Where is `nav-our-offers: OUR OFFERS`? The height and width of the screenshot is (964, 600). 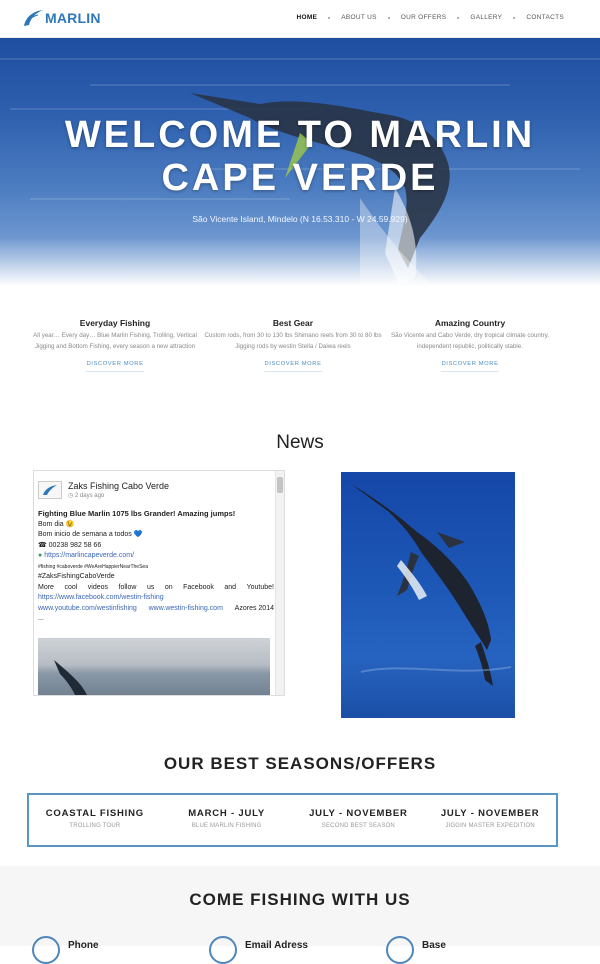 nav-our-offers: OUR OFFERS is located at coordinates (424, 17).